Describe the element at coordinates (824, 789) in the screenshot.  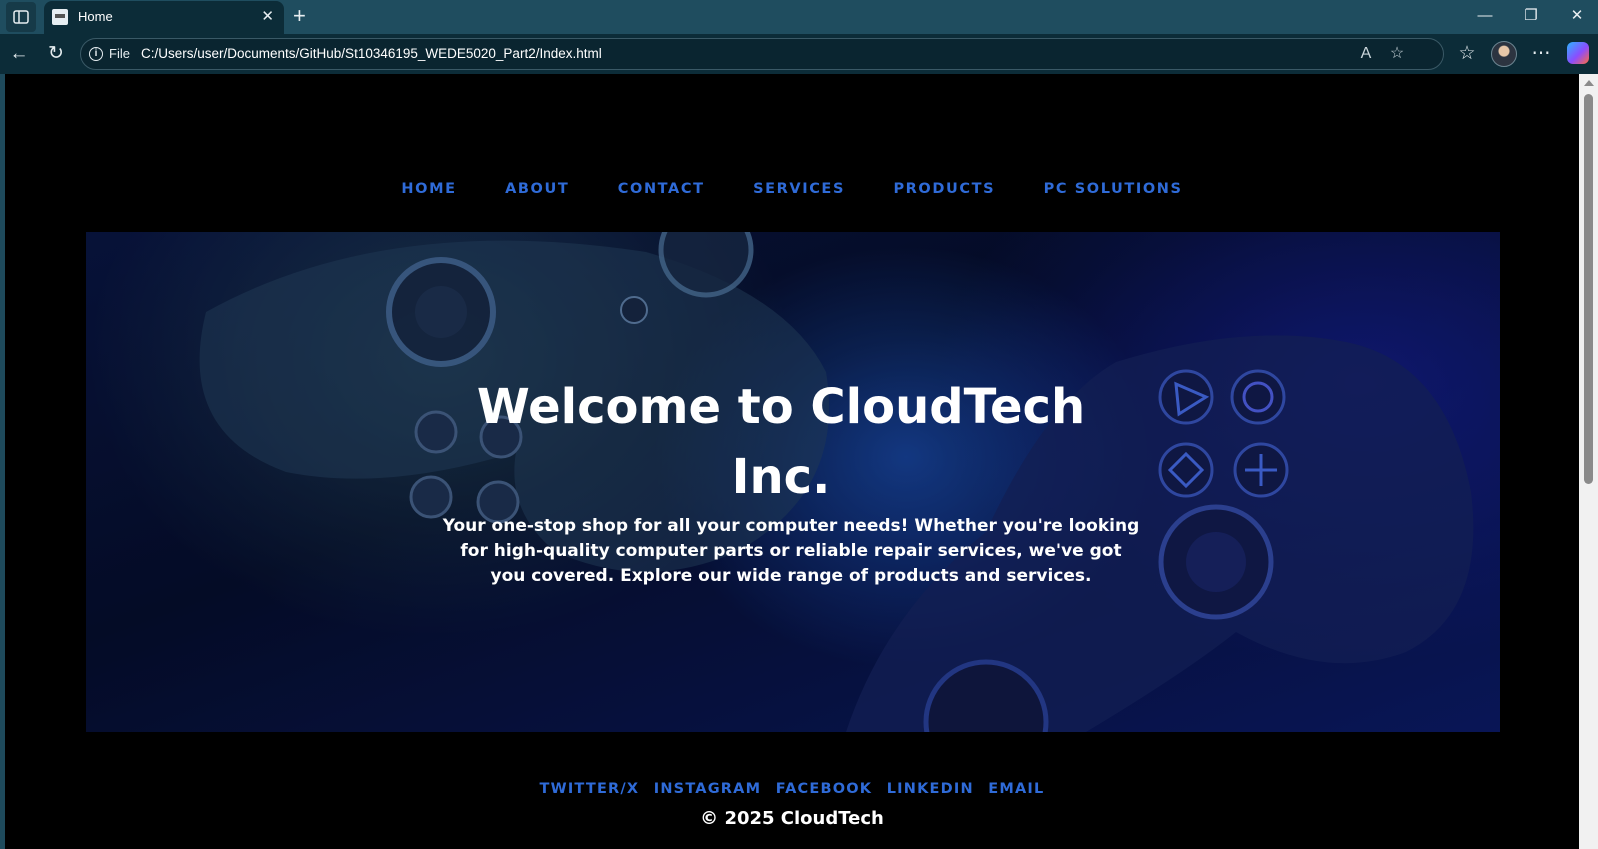
I see `facebook-link: FACEBOOK` at that location.